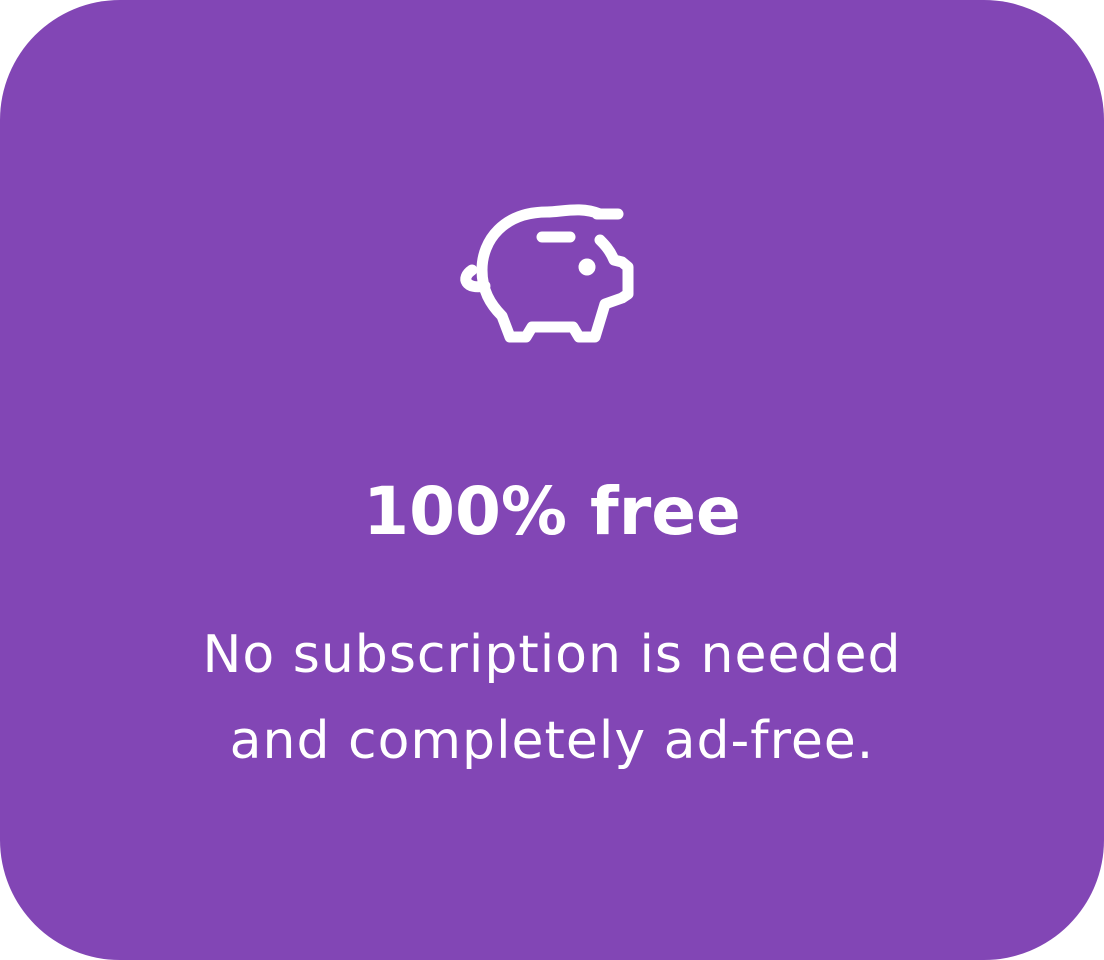 The height and width of the screenshot is (960, 1104). Describe the element at coordinates (552, 275) in the screenshot. I see `piggy-bank-icon` at that location.